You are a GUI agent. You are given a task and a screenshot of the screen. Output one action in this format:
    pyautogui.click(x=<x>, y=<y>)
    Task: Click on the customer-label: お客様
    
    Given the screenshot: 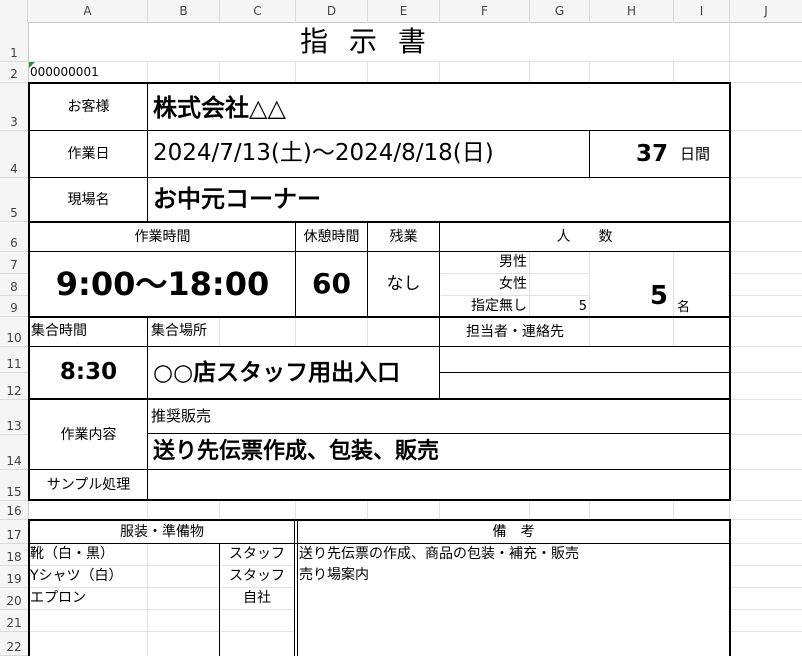 What is the action you would take?
    pyautogui.click(x=88, y=107)
    